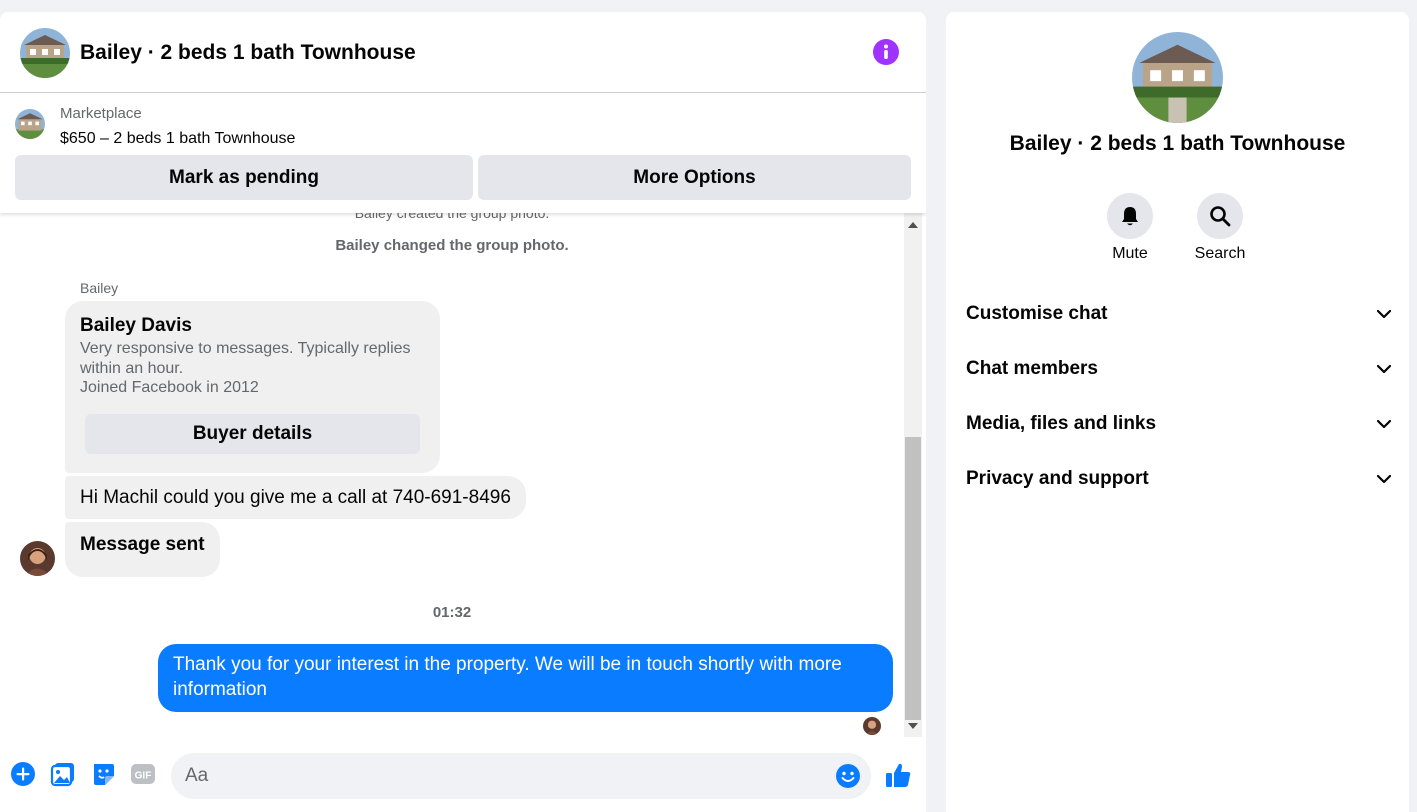 This screenshot has height=812, width=1417. Describe the element at coordinates (1220, 253) in the screenshot. I see `search-label: Search` at that location.